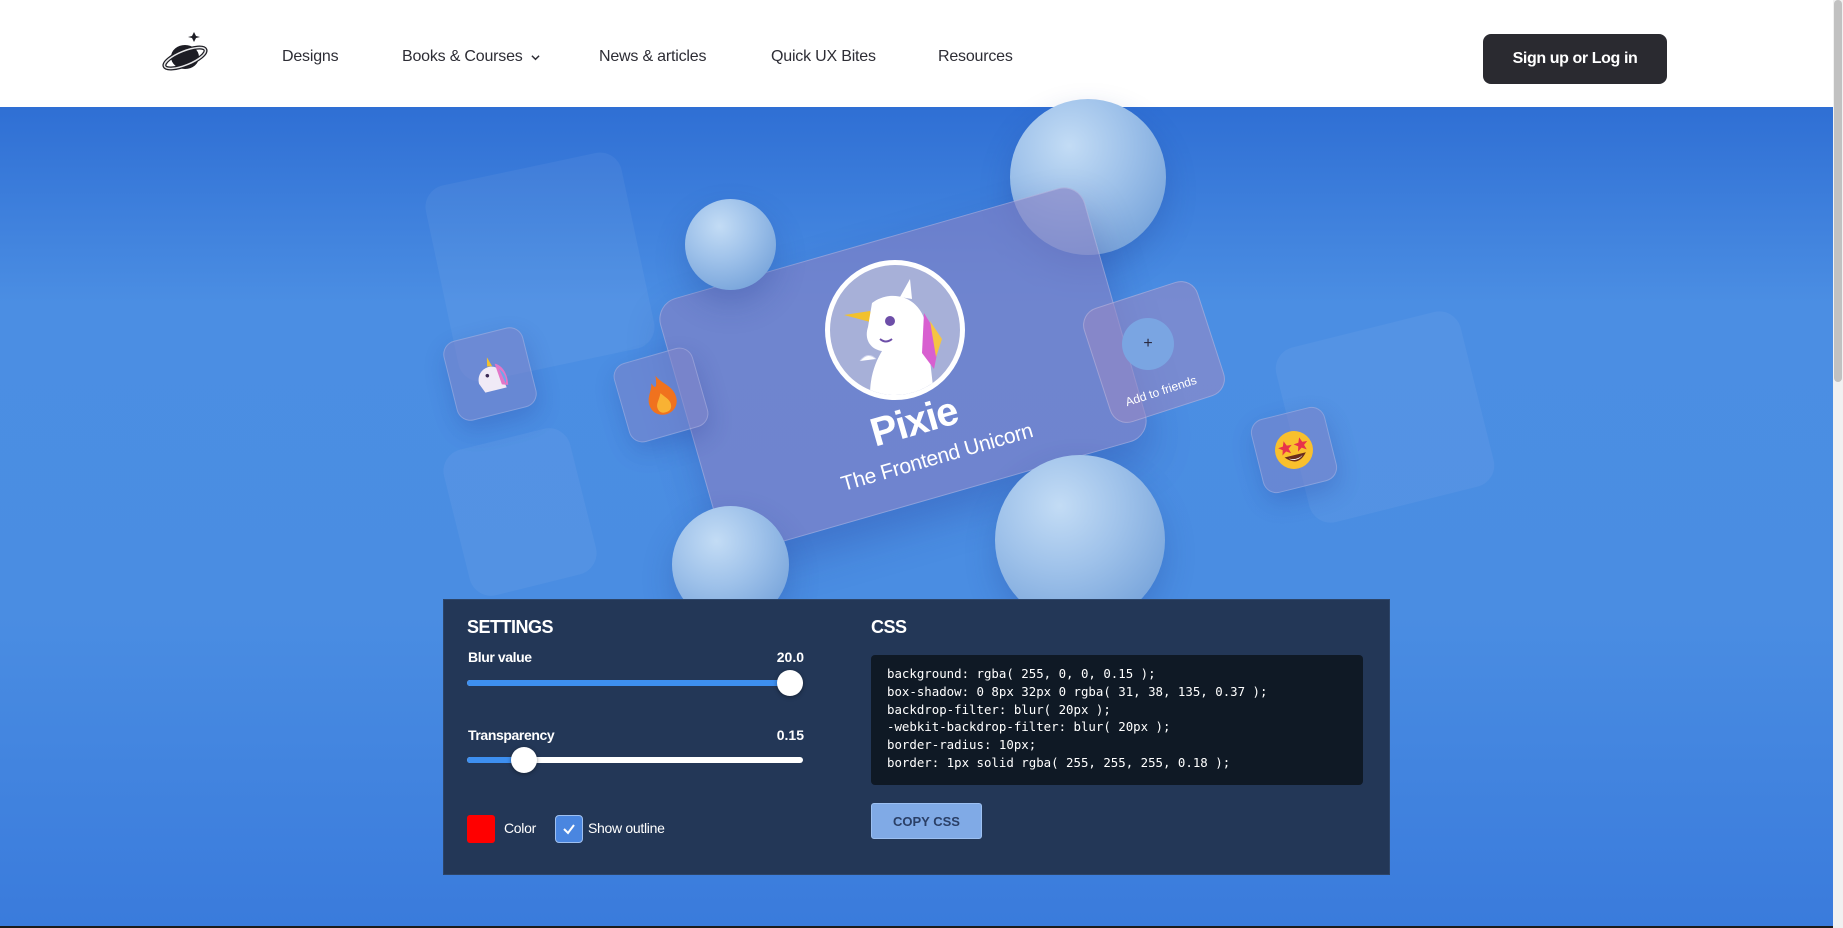 The image size is (1843, 928). Describe the element at coordinates (823, 56) in the screenshot. I see `nav-label: Quick UX Bites` at that location.